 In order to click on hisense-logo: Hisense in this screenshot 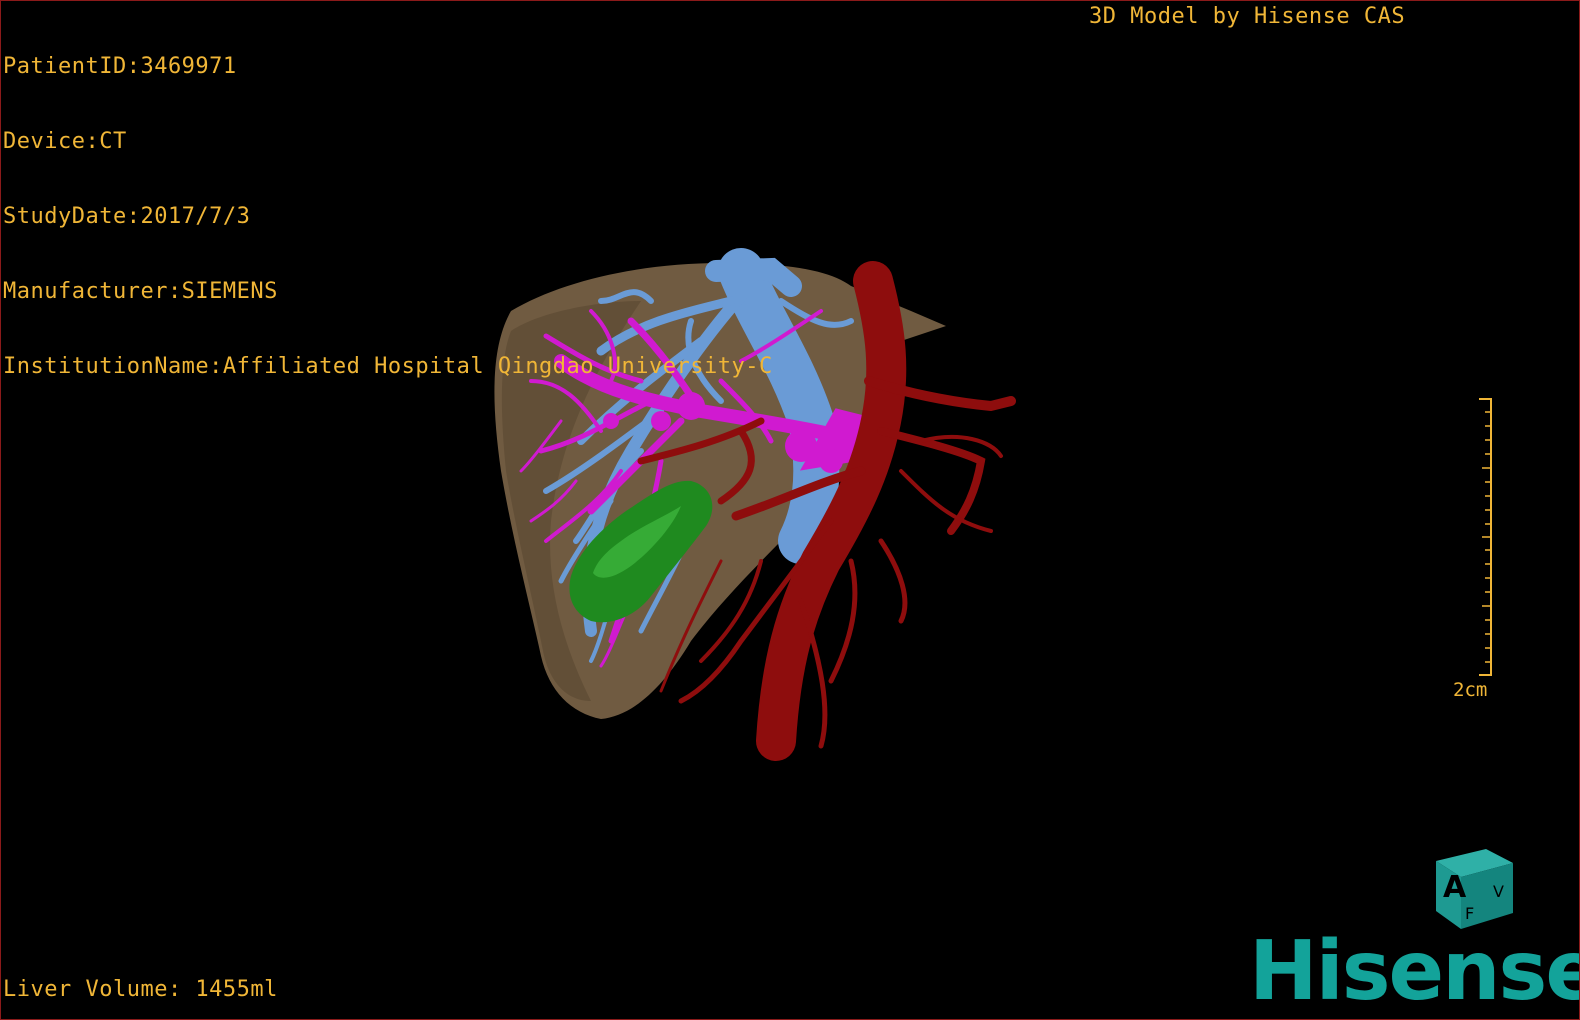, I will do `click(1414, 971)`.